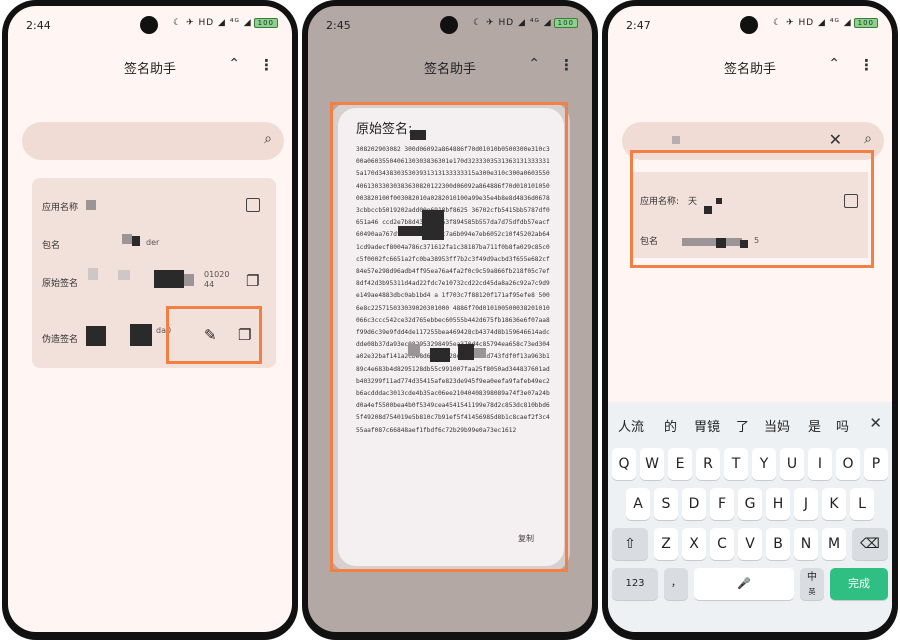 The width and height of the screenshot is (900, 640). Describe the element at coordinates (777, 425) in the screenshot. I see `candidate-item: 当妈` at that location.